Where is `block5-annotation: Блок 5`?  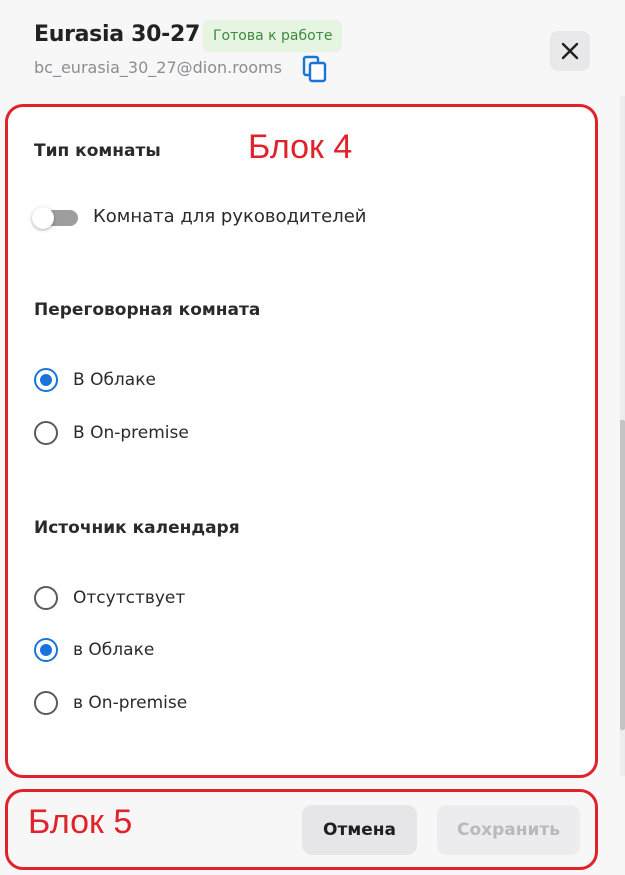
block5-annotation: Блок 5 is located at coordinates (80, 822).